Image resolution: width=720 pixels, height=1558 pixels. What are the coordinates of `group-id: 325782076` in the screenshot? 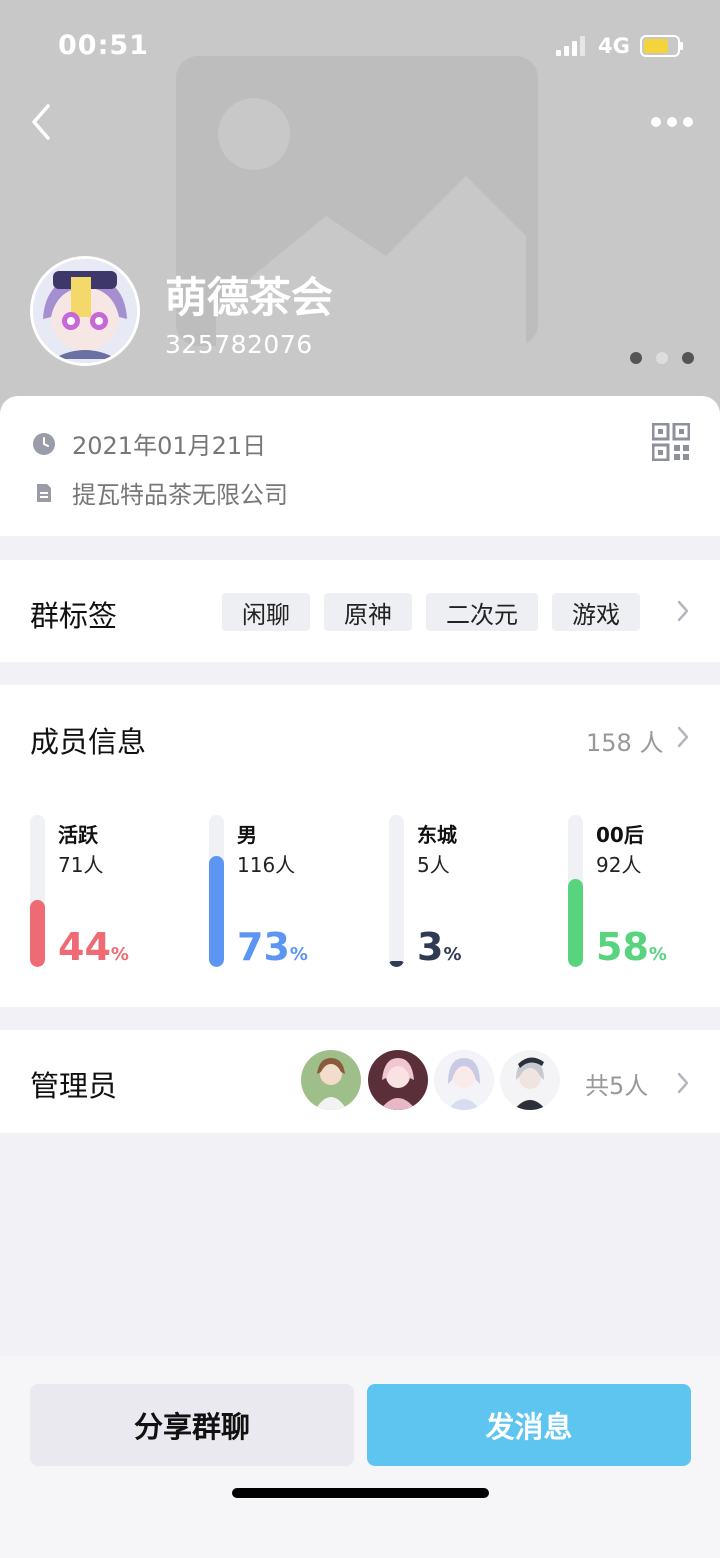 It's located at (239, 344).